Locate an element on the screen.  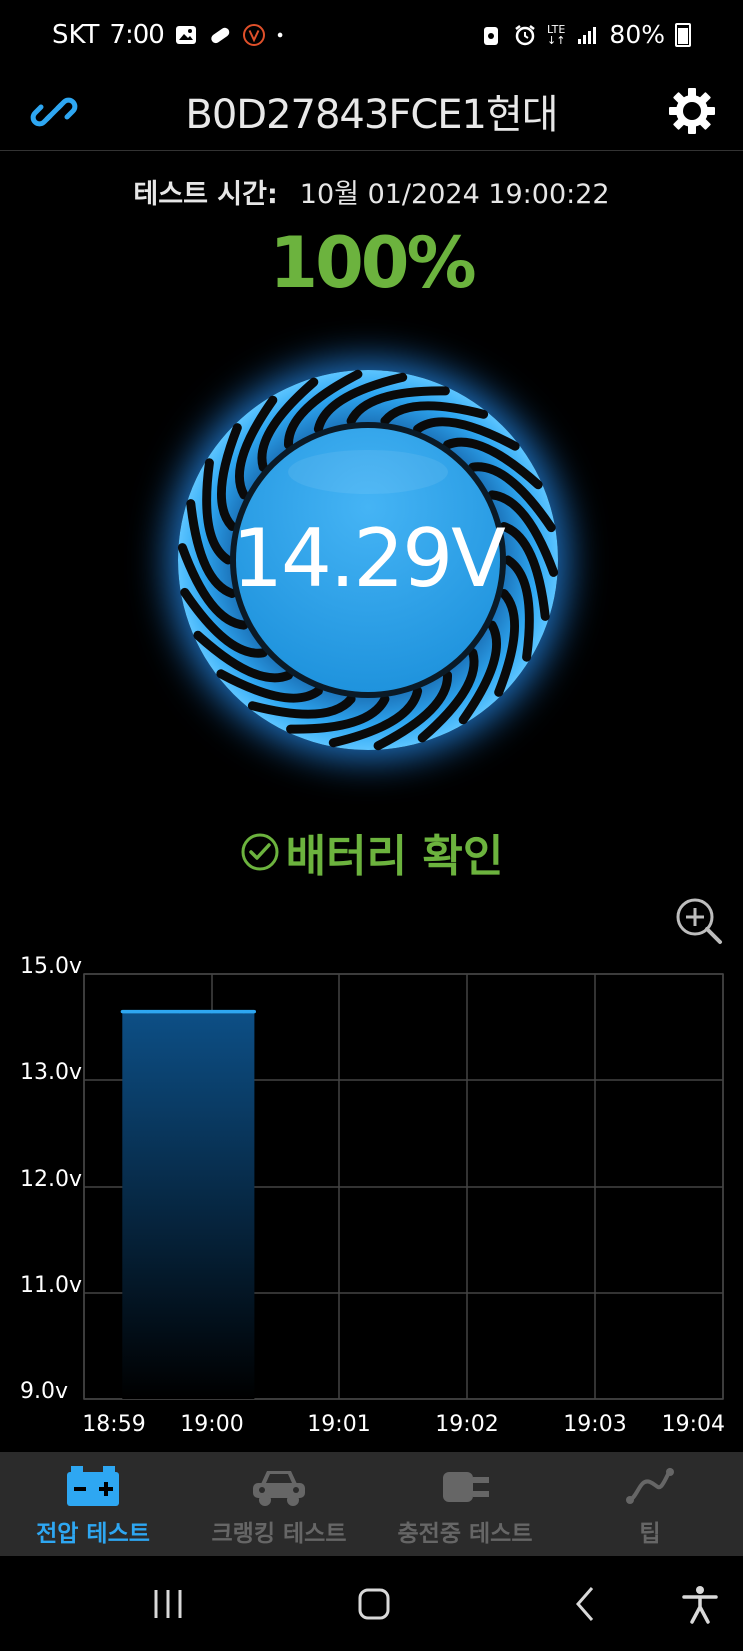
x-tick-label: 19:03 is located at coordinates (594, 1424).